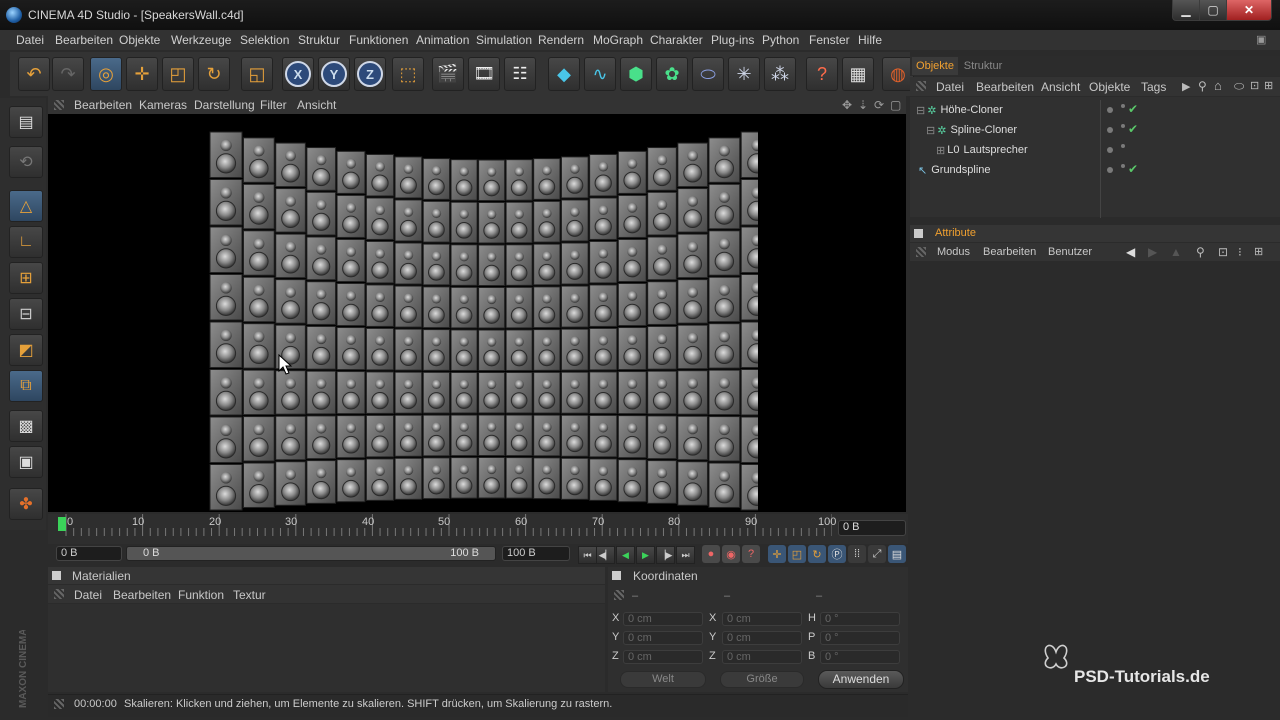  What do you see at coordinates (1213, 10) in the screenshot?
I see `maximize-button: ▢` at bounding box center [1213, 10].